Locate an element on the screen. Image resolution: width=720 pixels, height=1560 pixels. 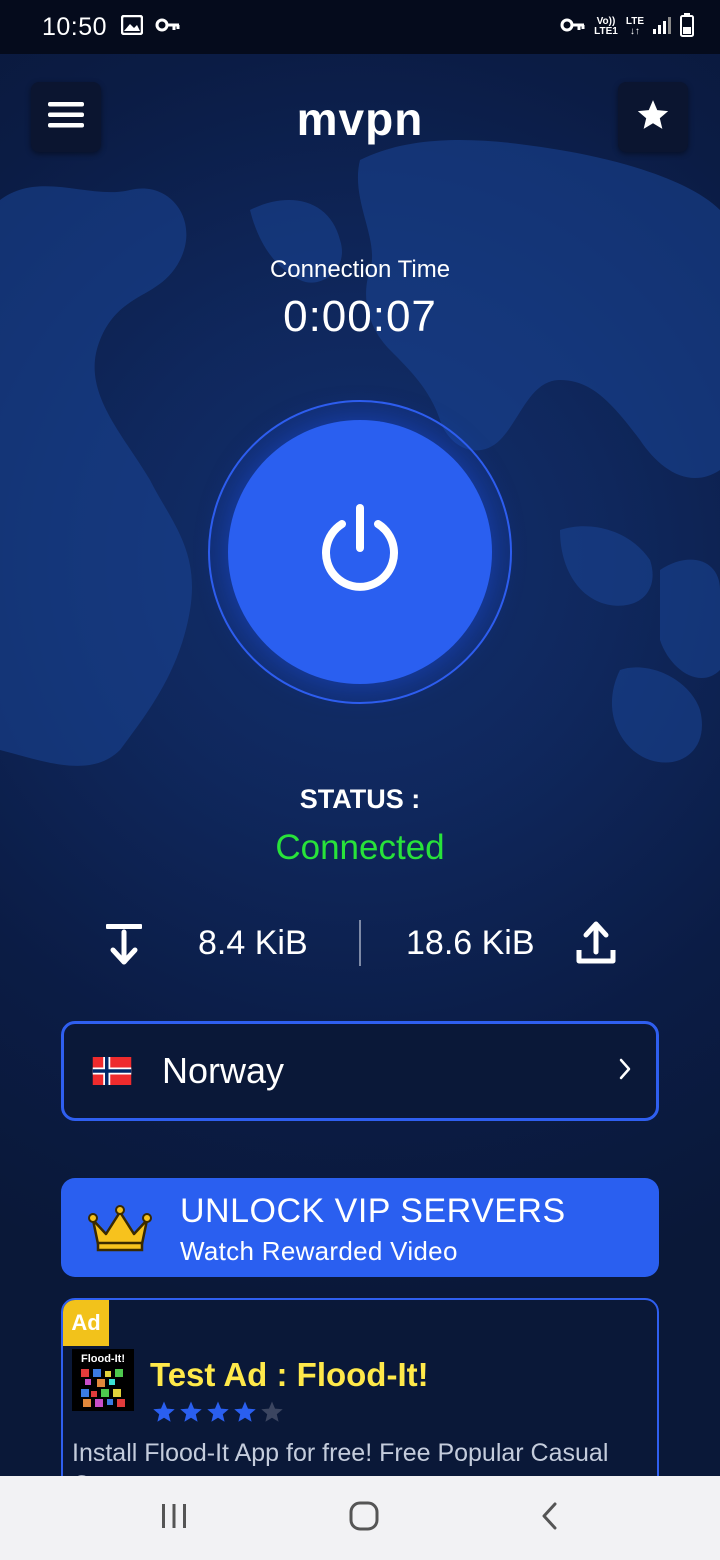
server-selector: Norway is located at coordinates (360, 1071).